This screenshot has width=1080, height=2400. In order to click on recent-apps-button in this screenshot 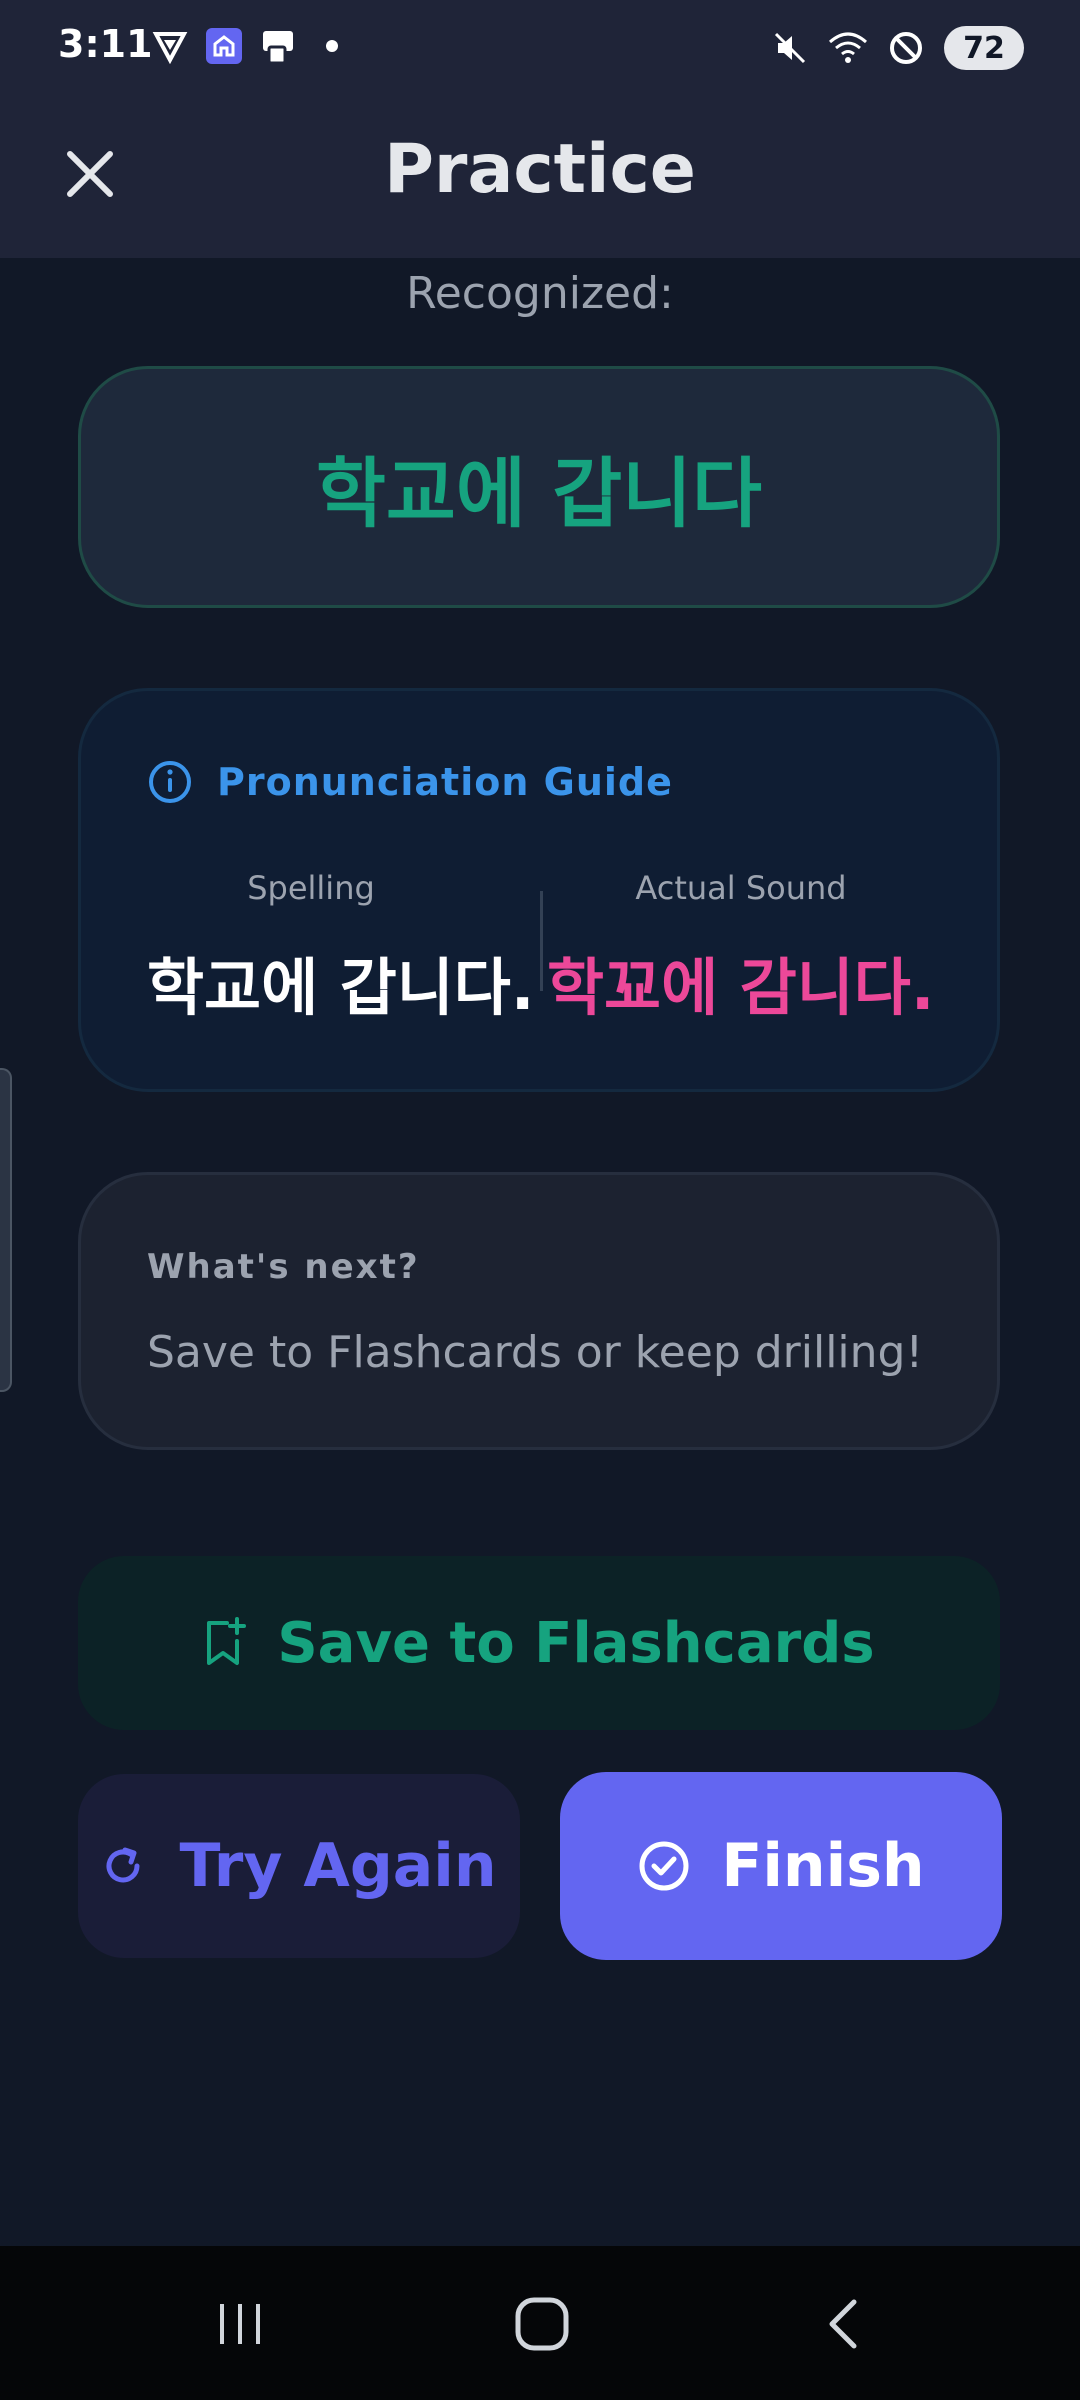, I will do `click(240, 2324)`.